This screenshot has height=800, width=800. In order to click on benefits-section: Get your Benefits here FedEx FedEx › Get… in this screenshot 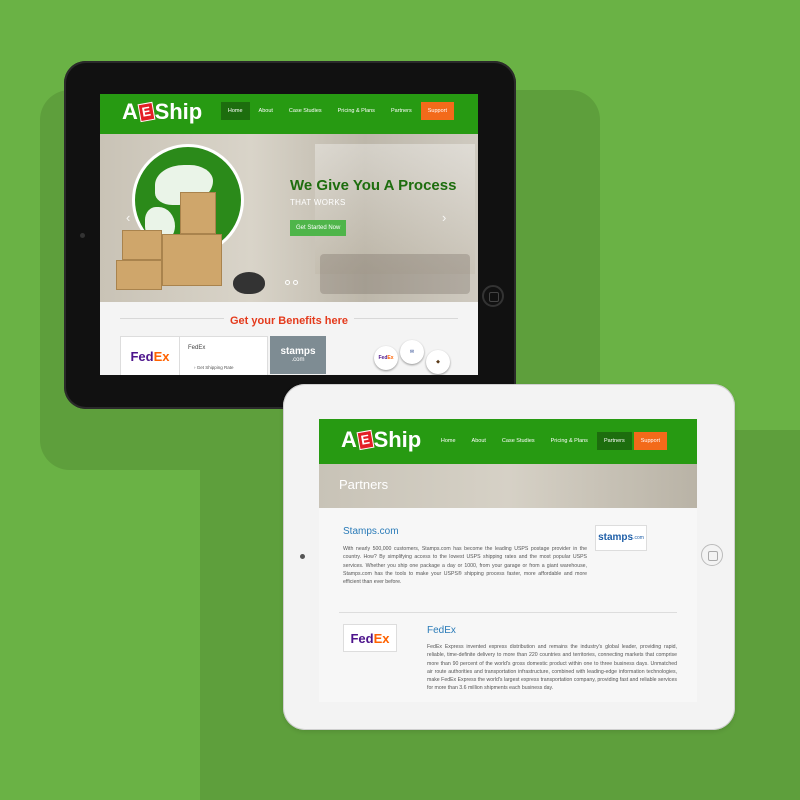, I will do `click(289, 338)`.